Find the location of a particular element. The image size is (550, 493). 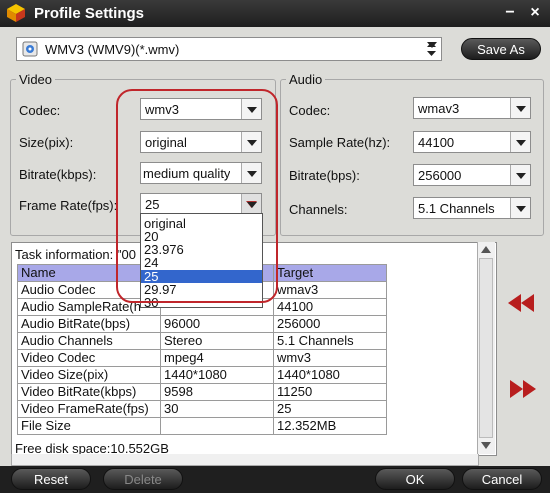

app-logo-icon is located at coordinates (16, 13).